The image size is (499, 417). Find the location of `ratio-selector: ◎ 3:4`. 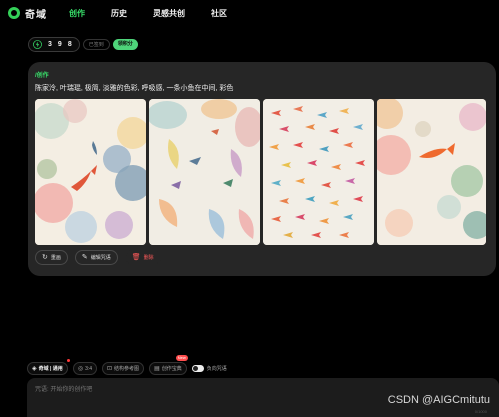

ratio-selector: ◎ 3:4 is located at coordinates (85, 368).